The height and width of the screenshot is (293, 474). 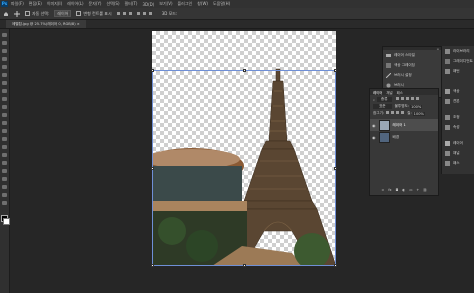 What do you see at coordinates (412, 55) in the screenshot?
I see `adj-item-layer-style: 레이어 스타일` at bounding box center [412, 55].